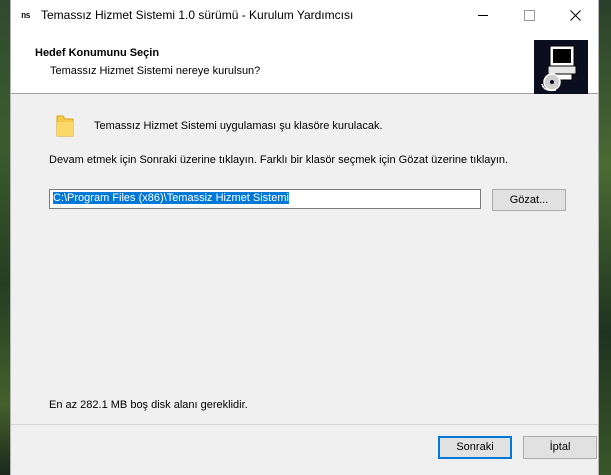 This screenshot has width=611, height=475. I want to click on maximize-icon, so click(529, 15).